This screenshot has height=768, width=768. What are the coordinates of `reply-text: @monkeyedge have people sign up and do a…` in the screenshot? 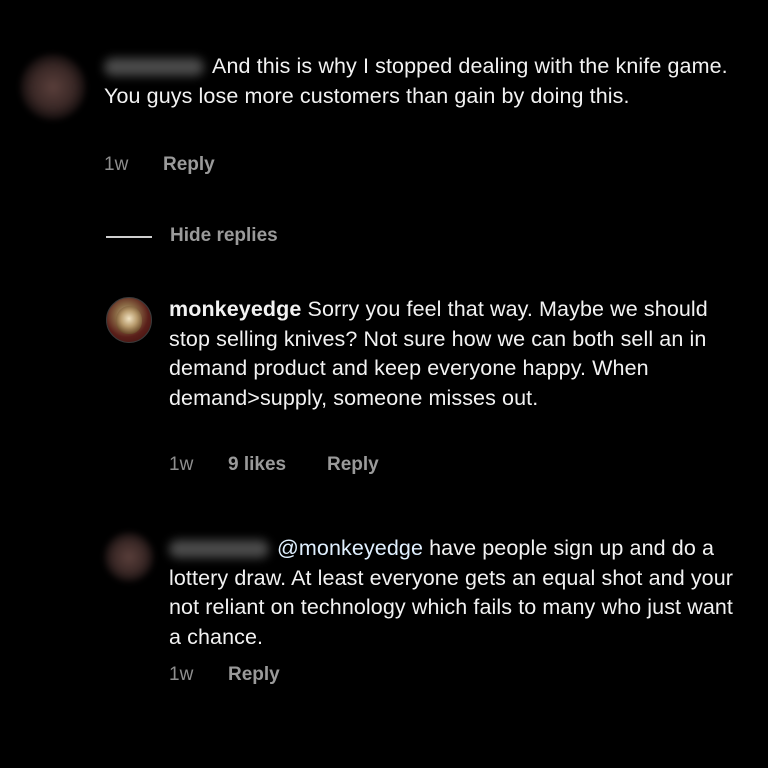 It's located at (454, 593).